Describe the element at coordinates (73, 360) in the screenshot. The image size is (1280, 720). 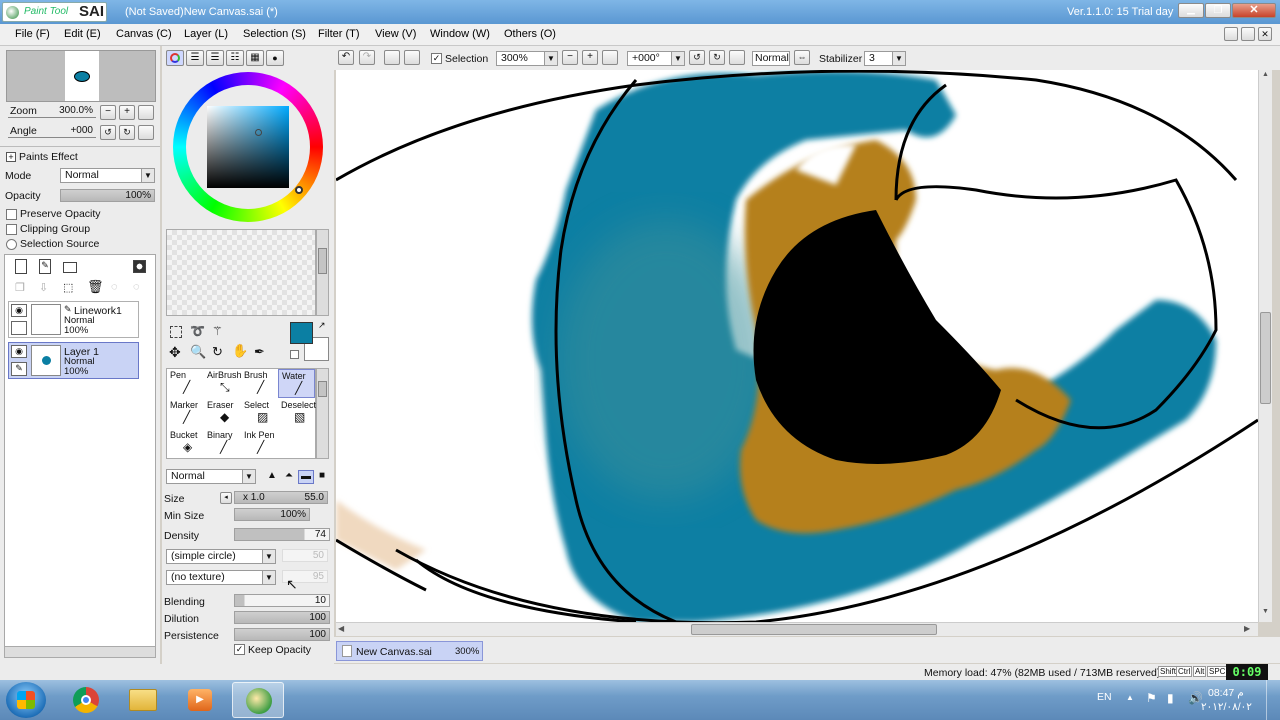
I see `layer-row-layer1: ◉ ✎ Layer 1 Normal 100%` at that location.